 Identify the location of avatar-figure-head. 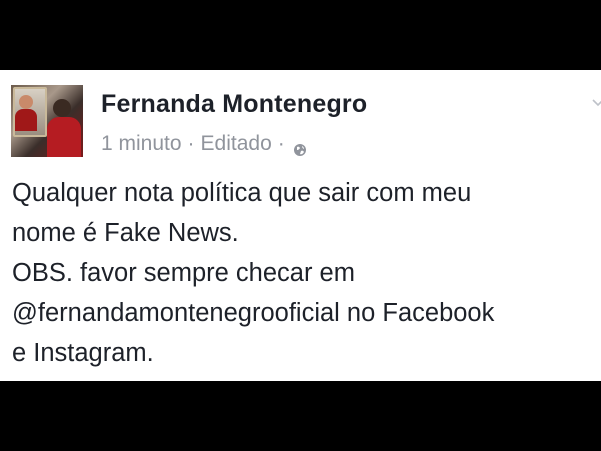
(26, 102).